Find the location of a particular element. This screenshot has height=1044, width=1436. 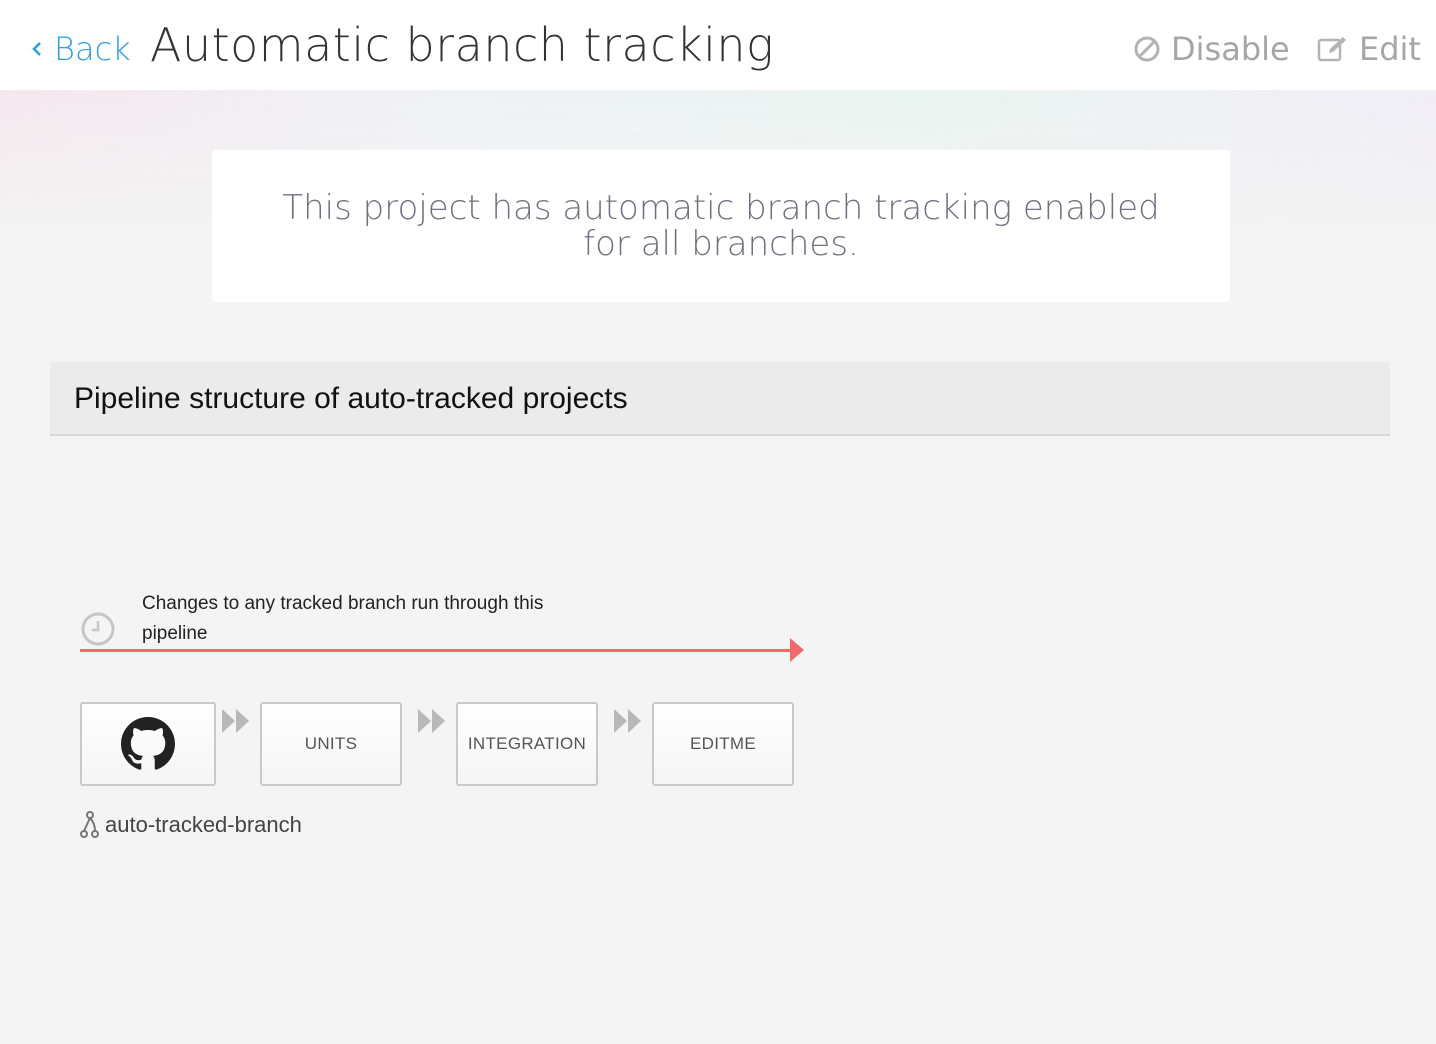

ban-icon is located at coordinates (1147, 49).